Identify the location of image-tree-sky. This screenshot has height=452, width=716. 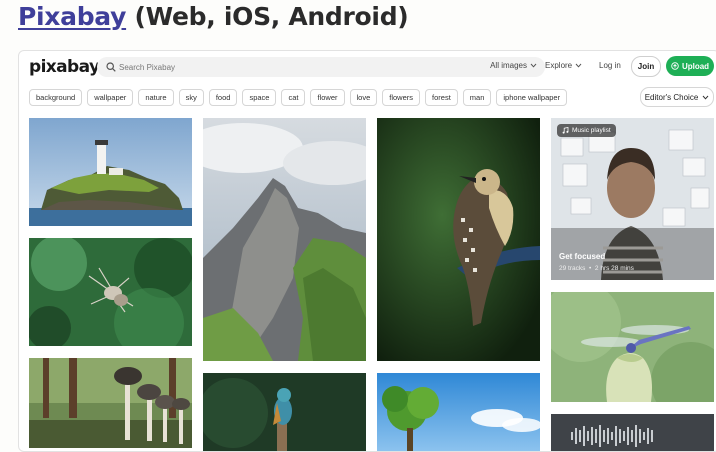
(458, 412).